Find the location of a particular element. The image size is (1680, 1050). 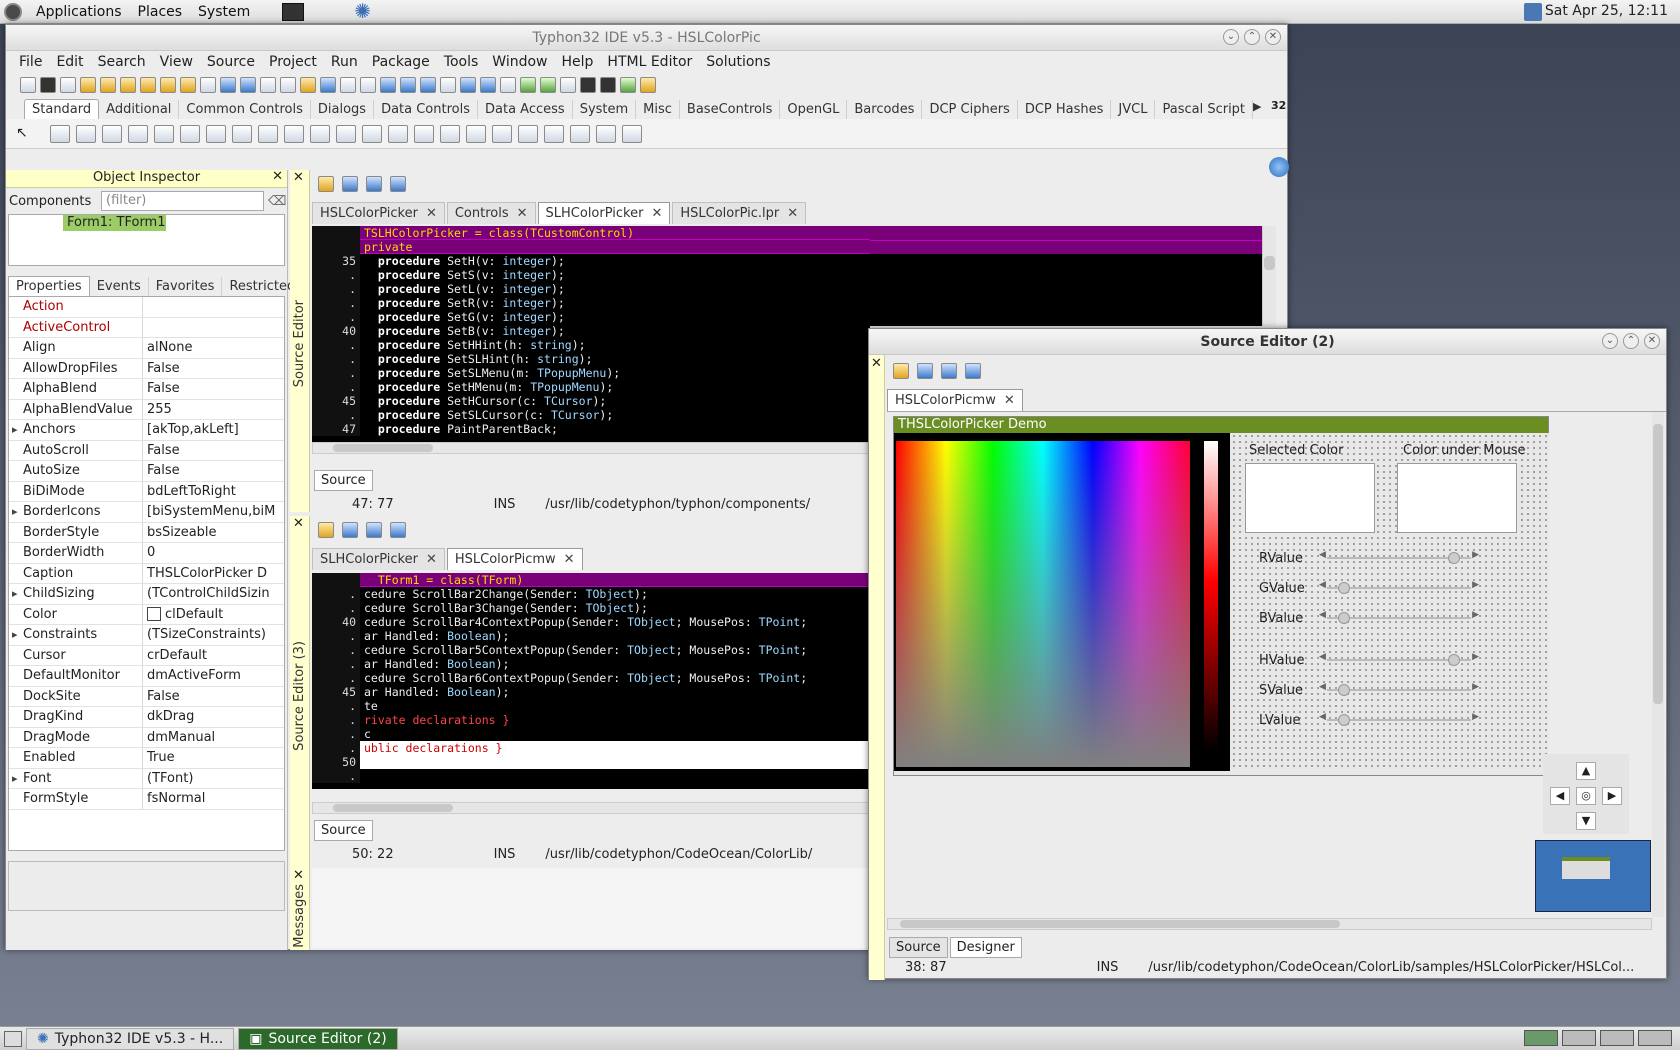

palette-tab-additional: Additional is located at coordinates (139, 109).